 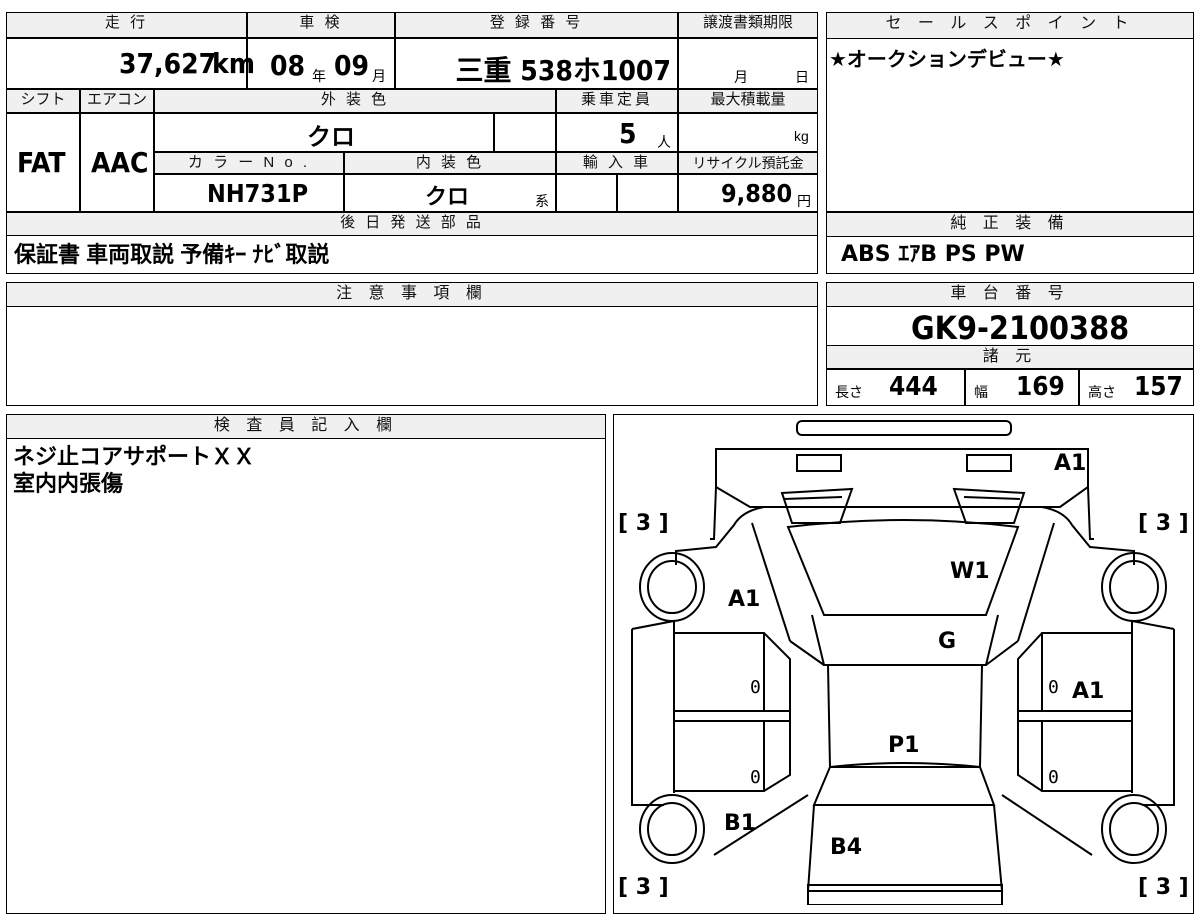 I want to click on tire-grade-rear-left: [ 3 ], so click(x=643, y=887).